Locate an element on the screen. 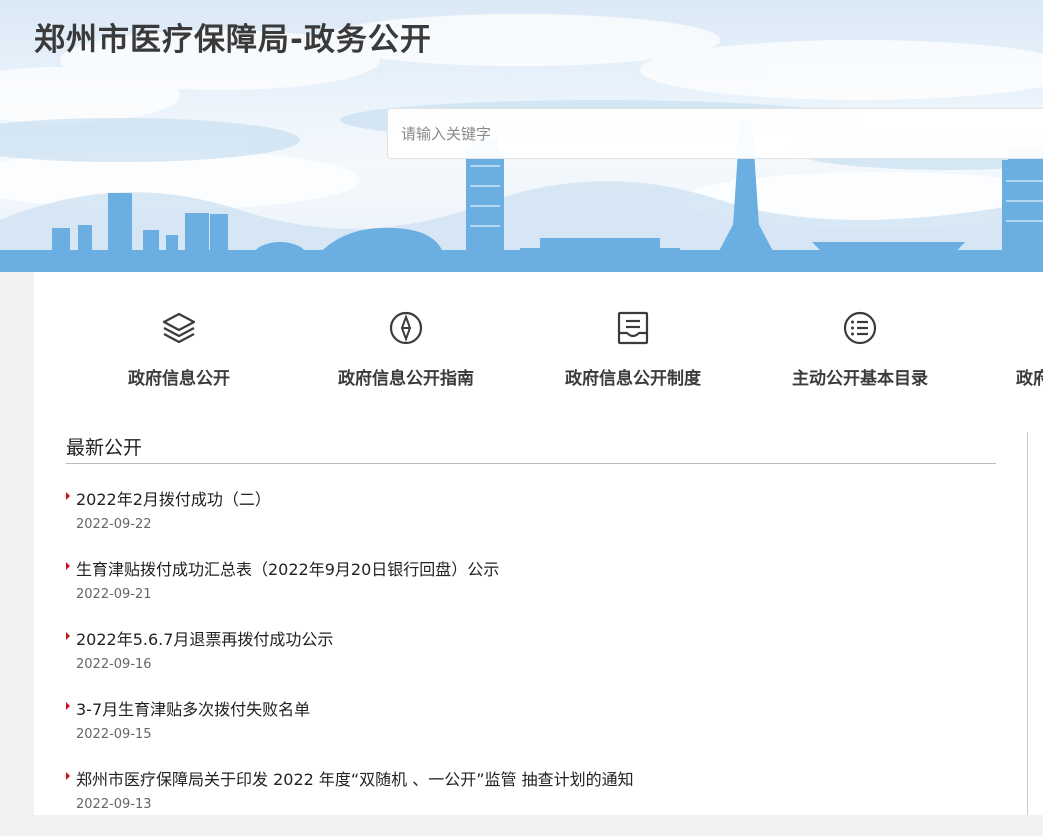  vertical-divider is located at coordinates (1027, 623).